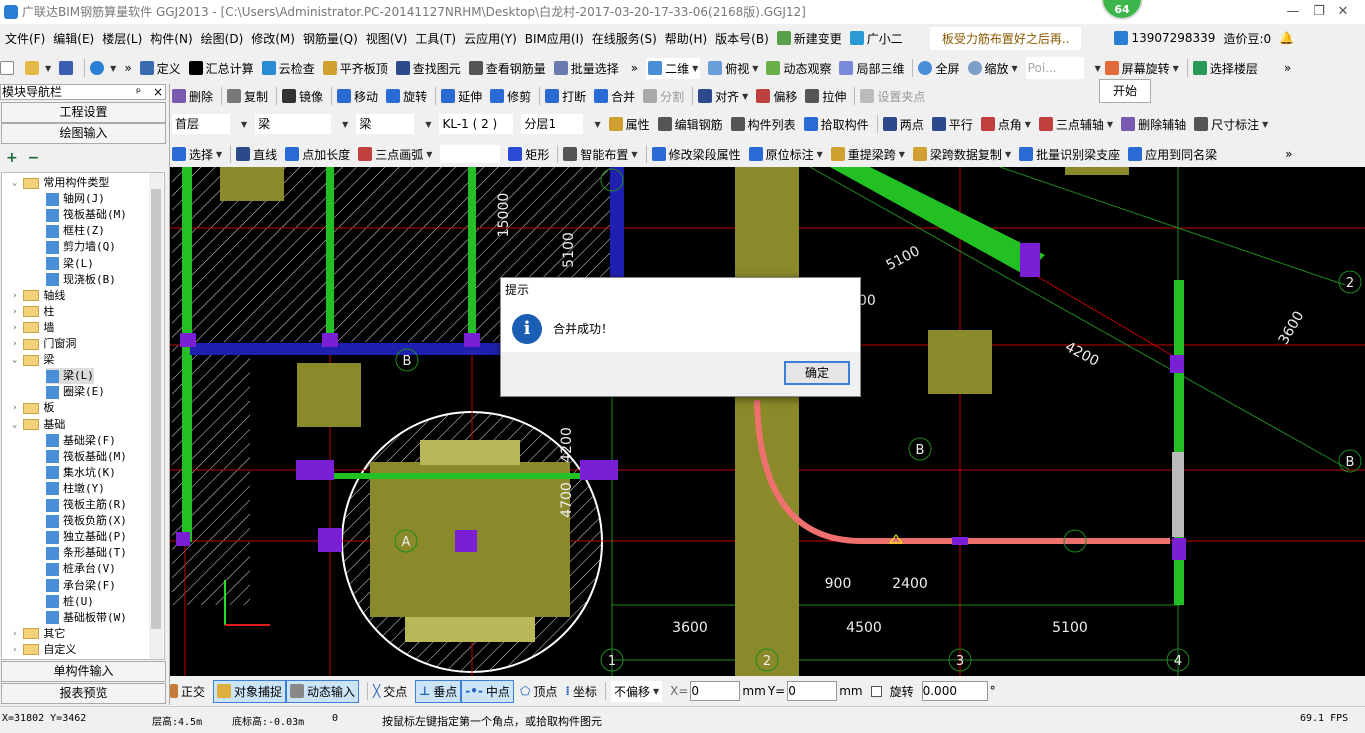  Describe the element at coordinates (222, 38) in the screenshot. I see `menu-item: 绘图(D)` at that location.